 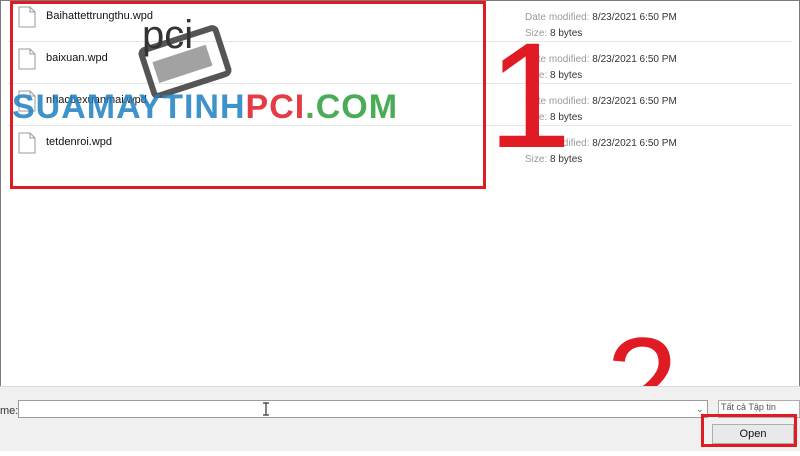 What do you see at coordinates (530, 95) in the screenshot?
I see `step-number-1: 1` at bounding box center [530, 95].